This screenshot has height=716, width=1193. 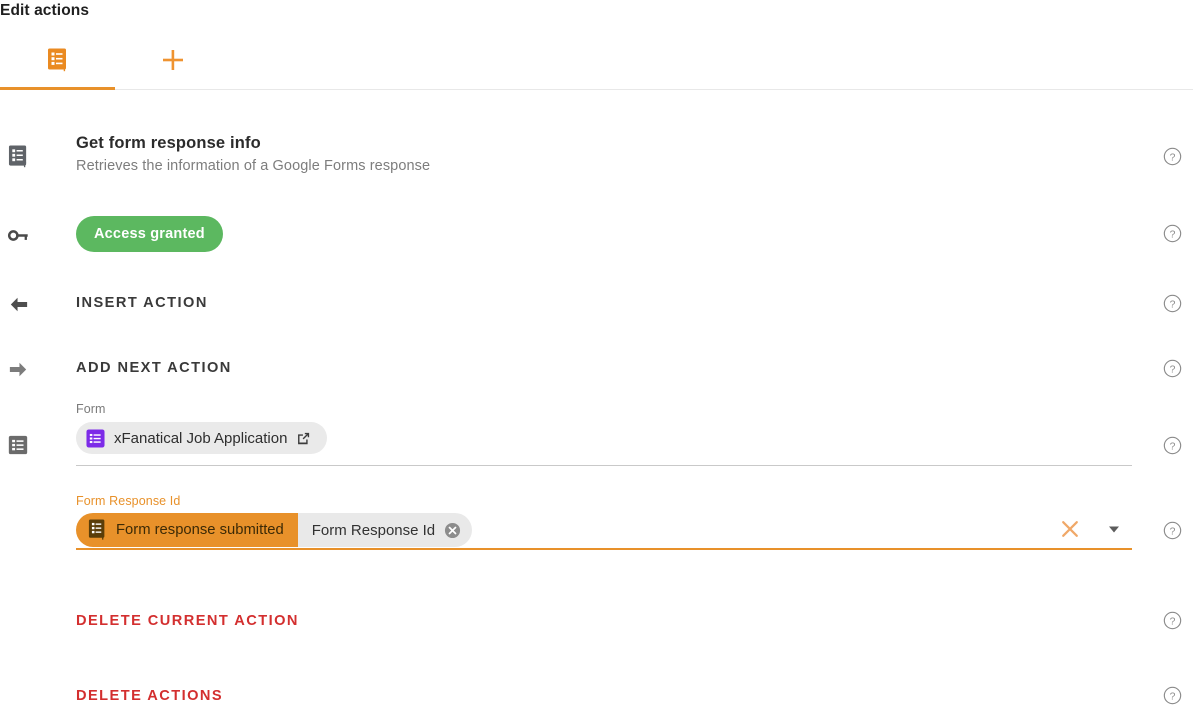 What do you see at coordinates (596, 60) in the screenshot?
I see `tab-strip` at bounding box center [596, 60].